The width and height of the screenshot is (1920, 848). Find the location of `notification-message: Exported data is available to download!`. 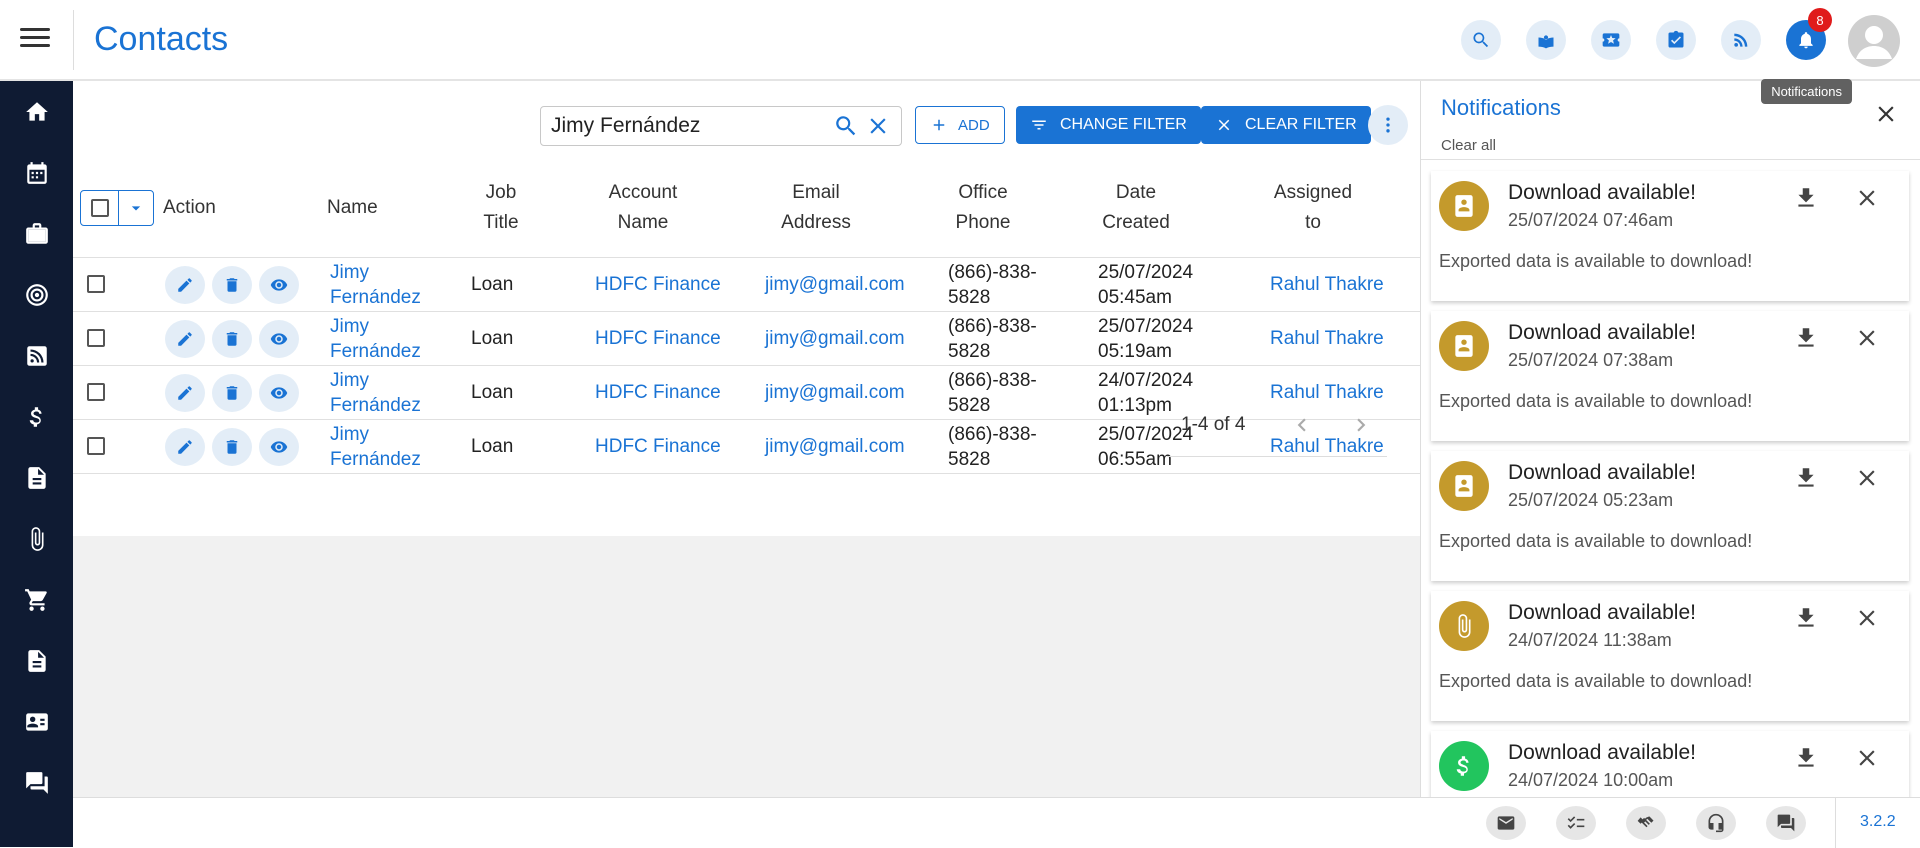

notification-message: Exported data is available to download! is located at coordinates (1596, 261).